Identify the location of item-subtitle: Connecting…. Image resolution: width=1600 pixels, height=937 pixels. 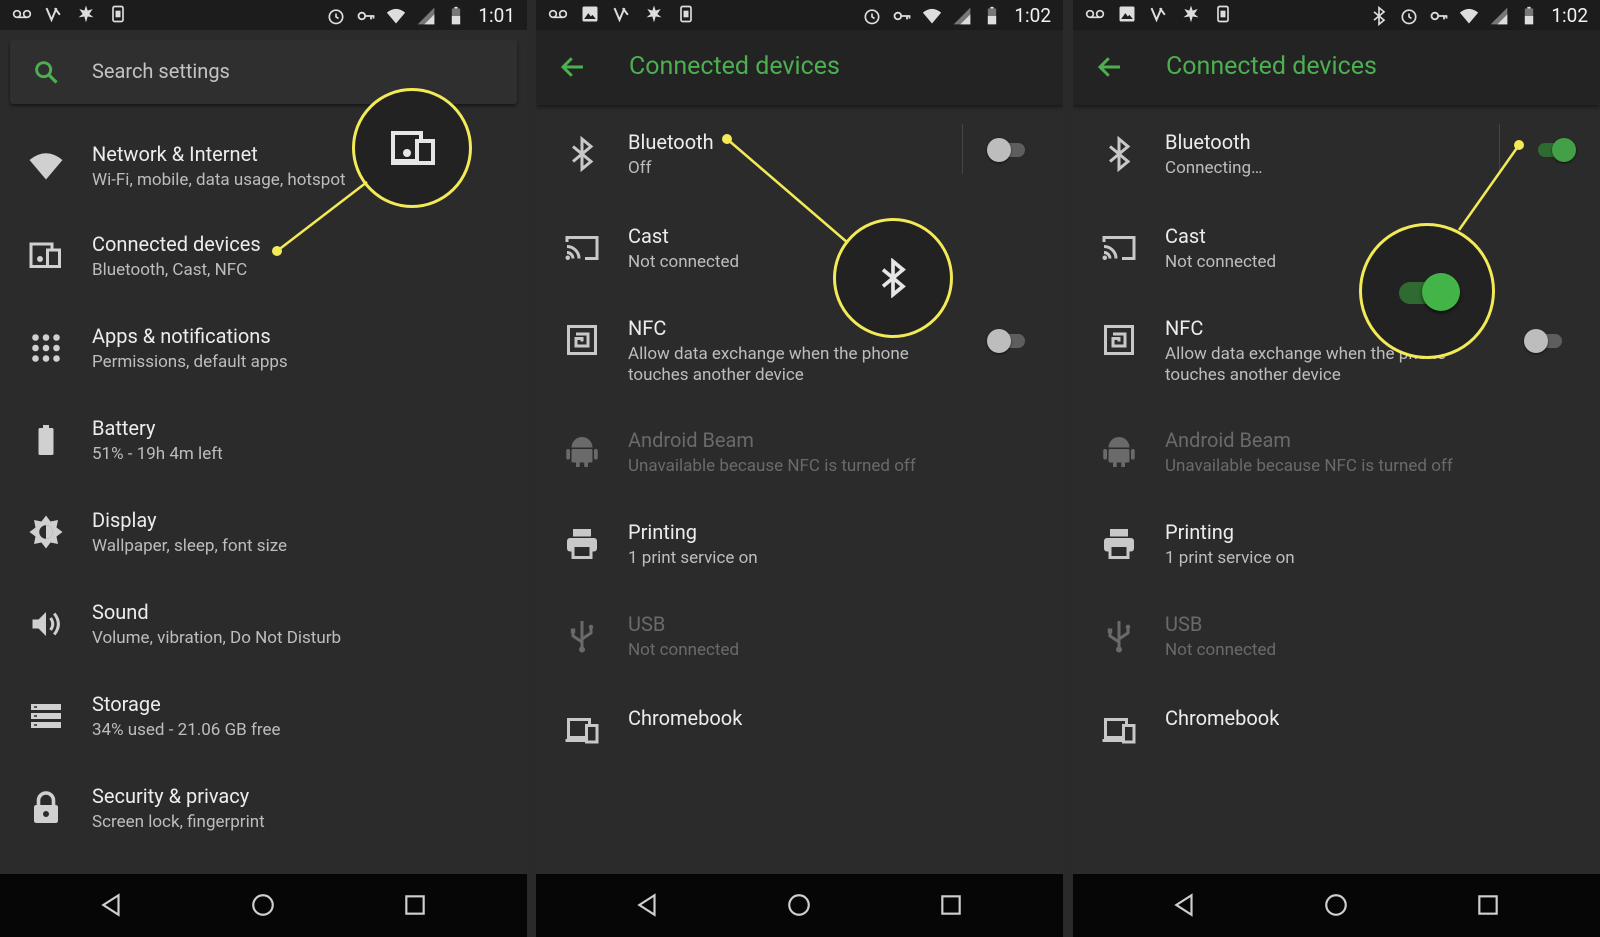
(1214, 168).